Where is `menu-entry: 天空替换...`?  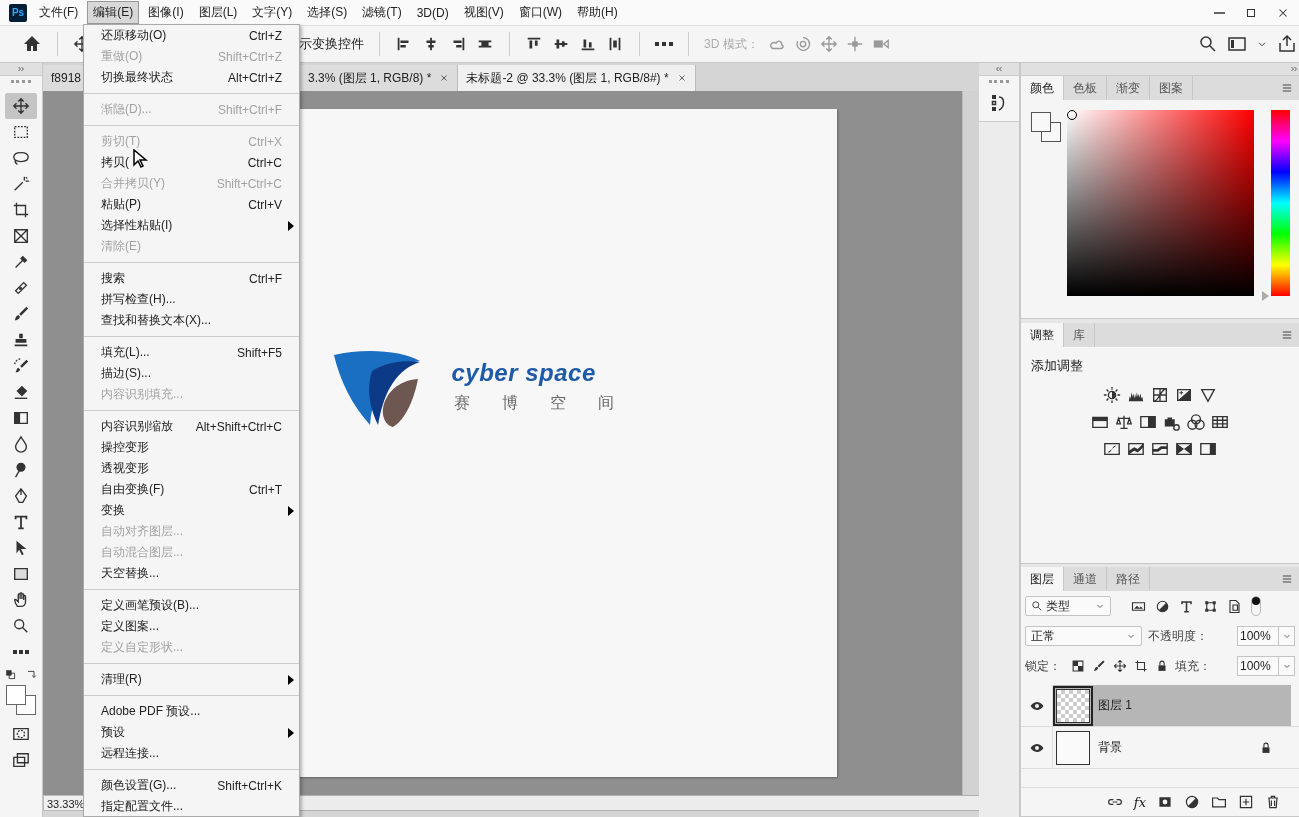
menu-entry: 天空替换... is located at coordinates (191, 573).